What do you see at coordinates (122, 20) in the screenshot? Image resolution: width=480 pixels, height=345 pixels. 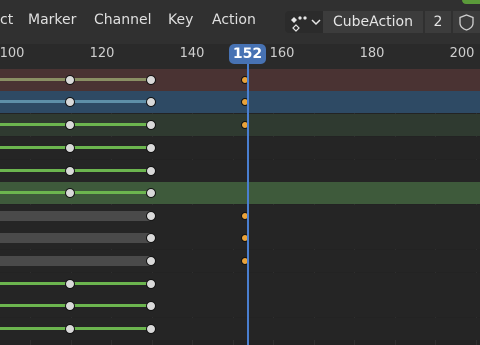 I see `channel-menu: Channel` at bounding box center [122, 20].